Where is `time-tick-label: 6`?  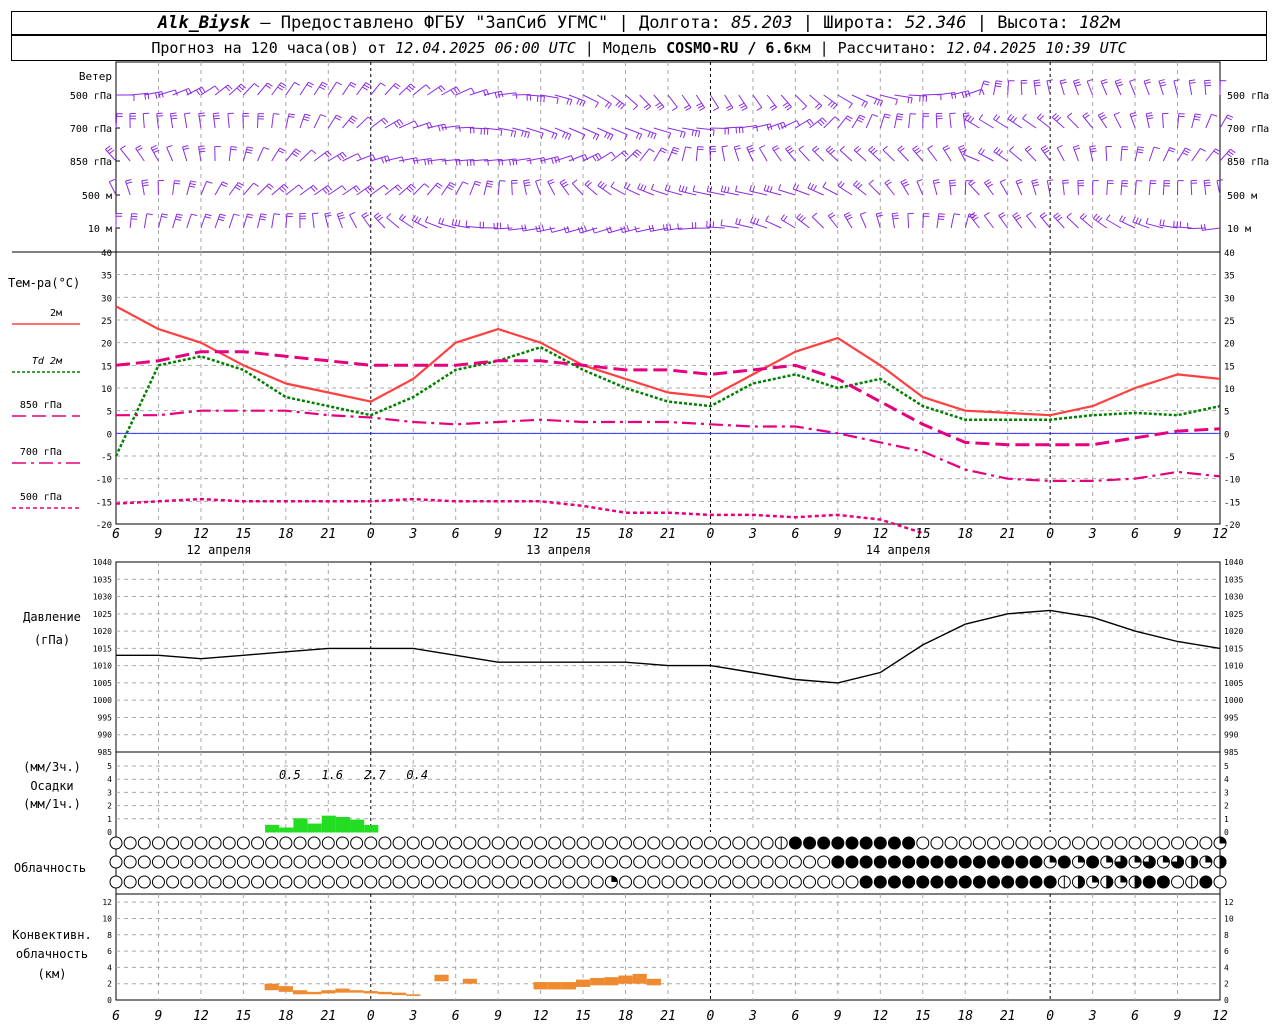 time-tick-label: 6 is located at coordinates (456, 534).